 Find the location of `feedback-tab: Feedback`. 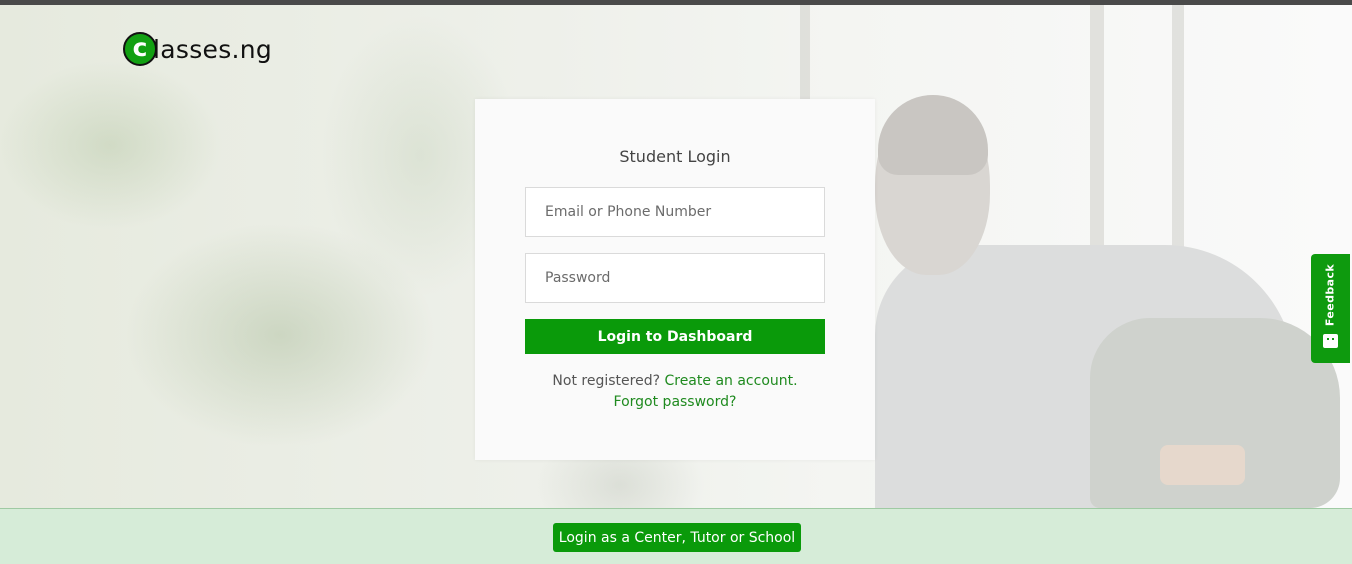

feedback-tab: Feedback is located at coordinates (1330, 308).